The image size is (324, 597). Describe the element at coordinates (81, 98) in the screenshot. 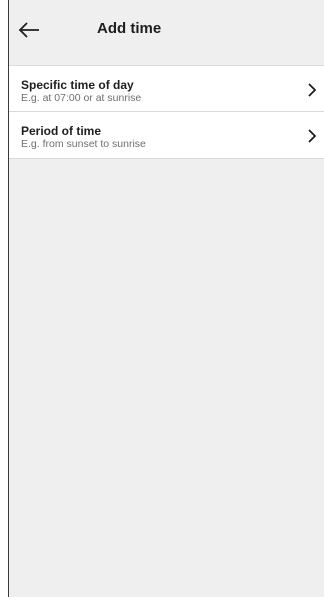

I see `option-subtitle: E.g. at 07:00 or at sunrise` at that location.